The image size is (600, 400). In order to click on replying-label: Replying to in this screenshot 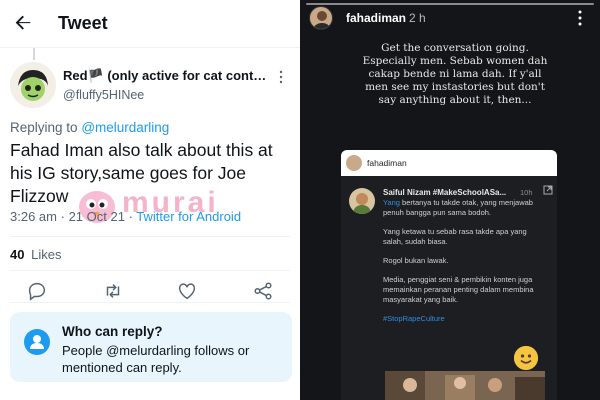, I will do `click(44, 127)`.